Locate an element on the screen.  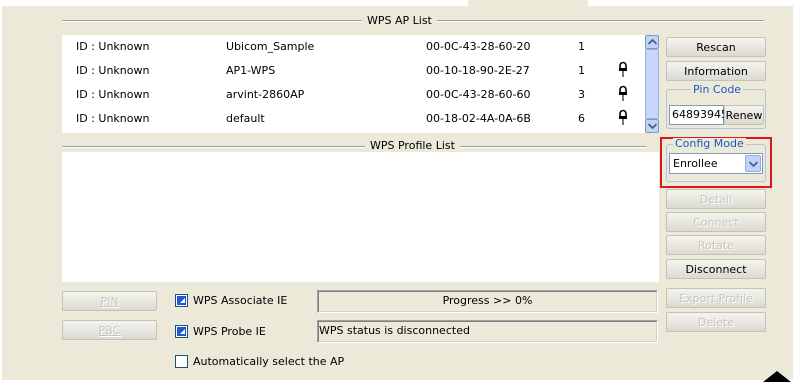
ap-list-scrollbar is located at coordinates (652, 84).